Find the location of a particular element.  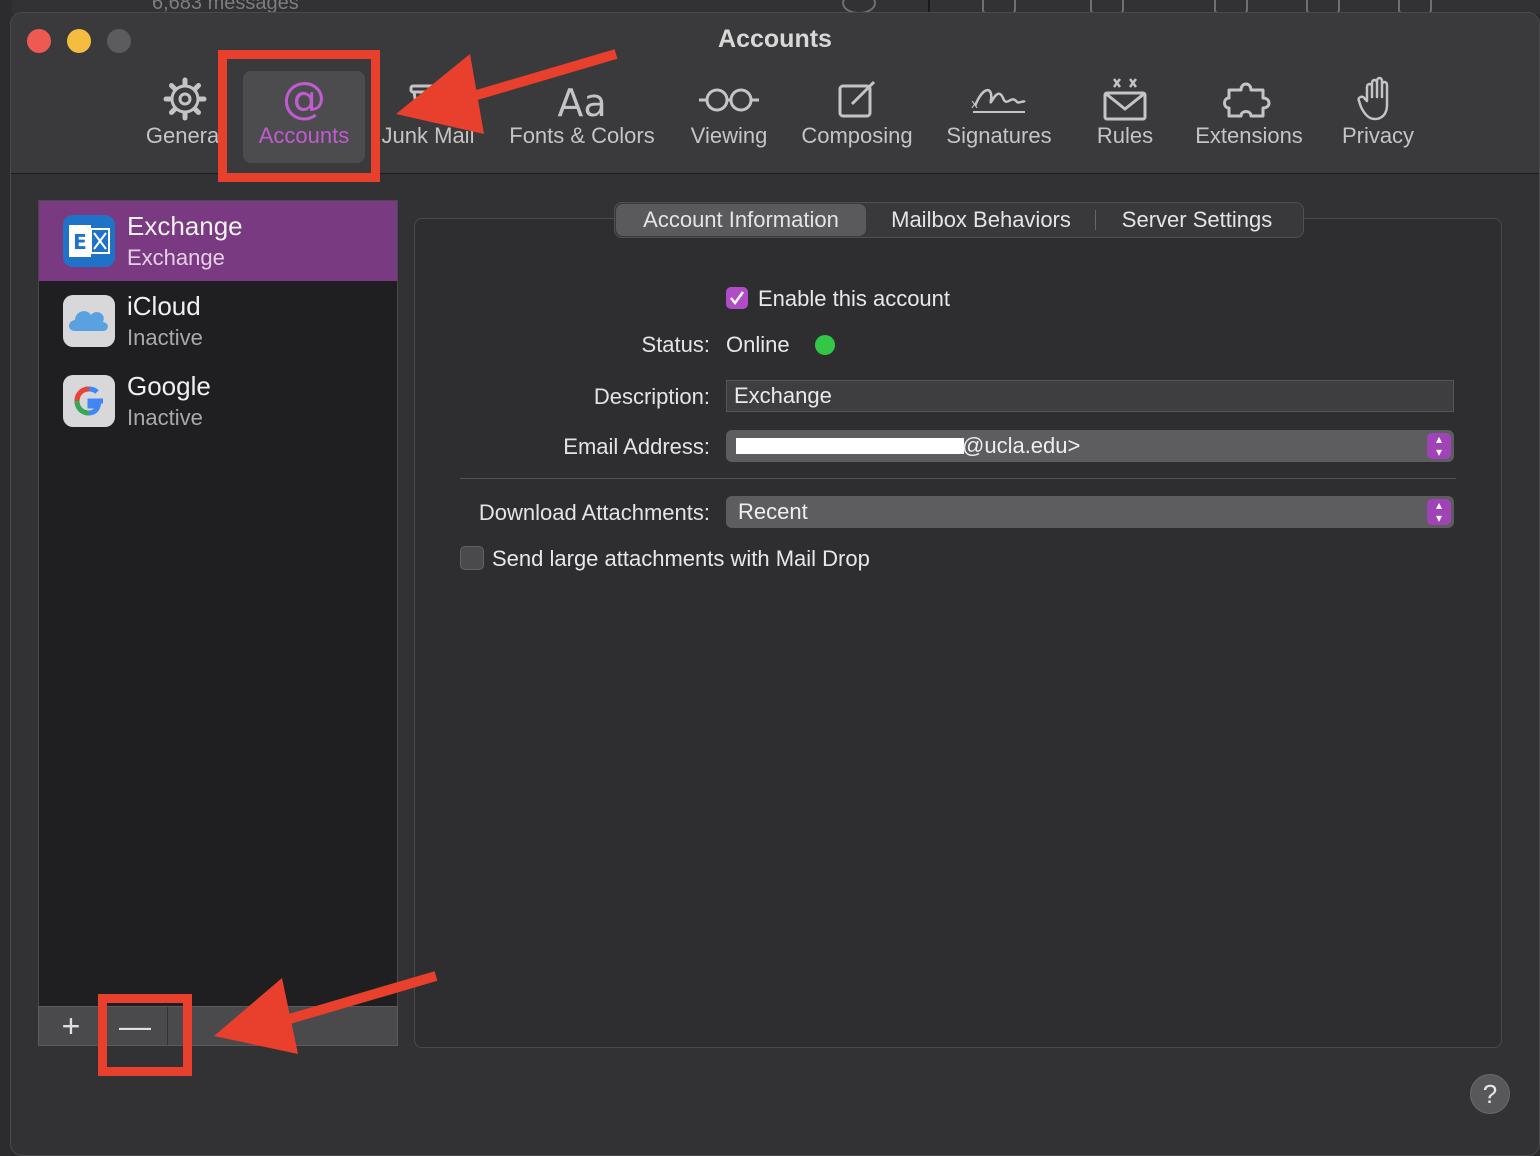

annotation-arrow-accounts is located at coordinates (507, 91).